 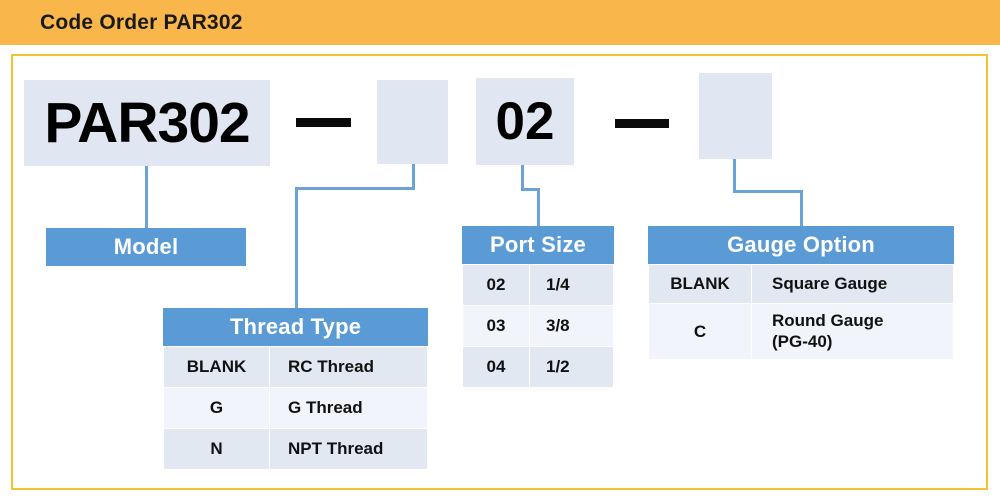 I want to click on page-title: Code Order PAR302, so click(x=141, y=22).